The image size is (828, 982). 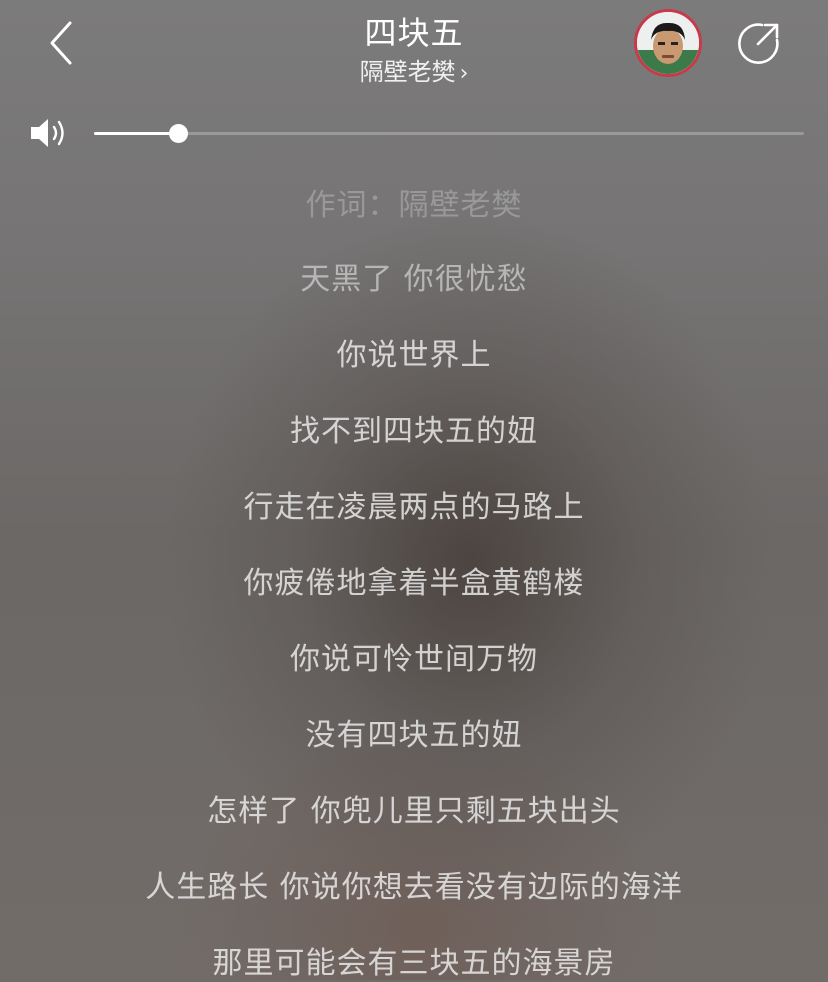 I want to click on lyric-line: 你说世界上, so click(x=414, y=352).